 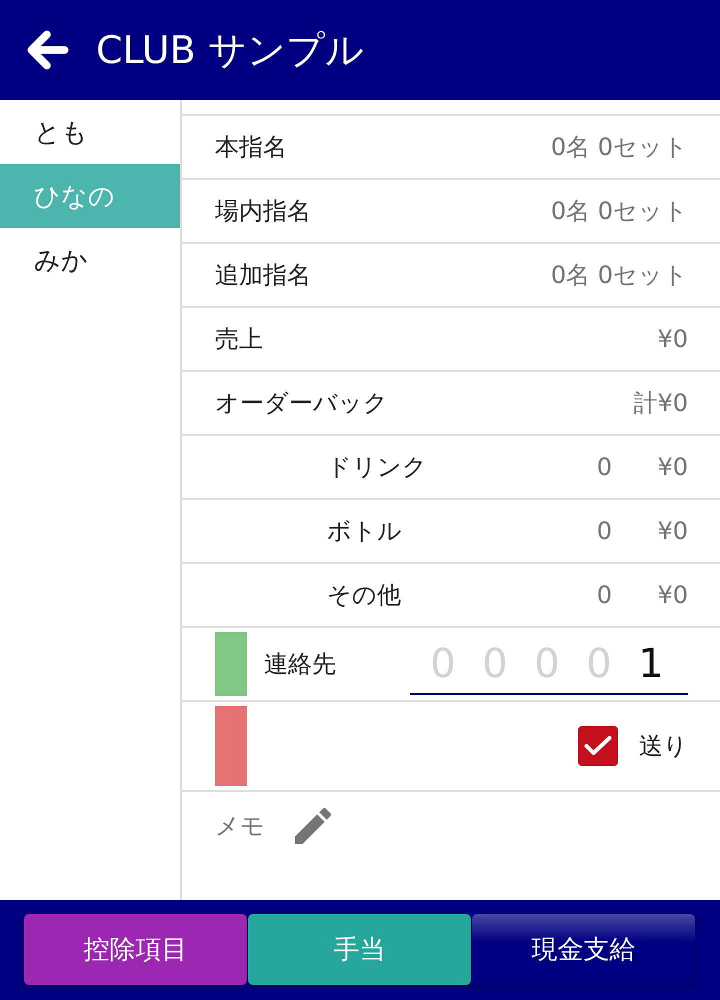 I want to click on row-label: 場内指名, so click(x=263, y=211).